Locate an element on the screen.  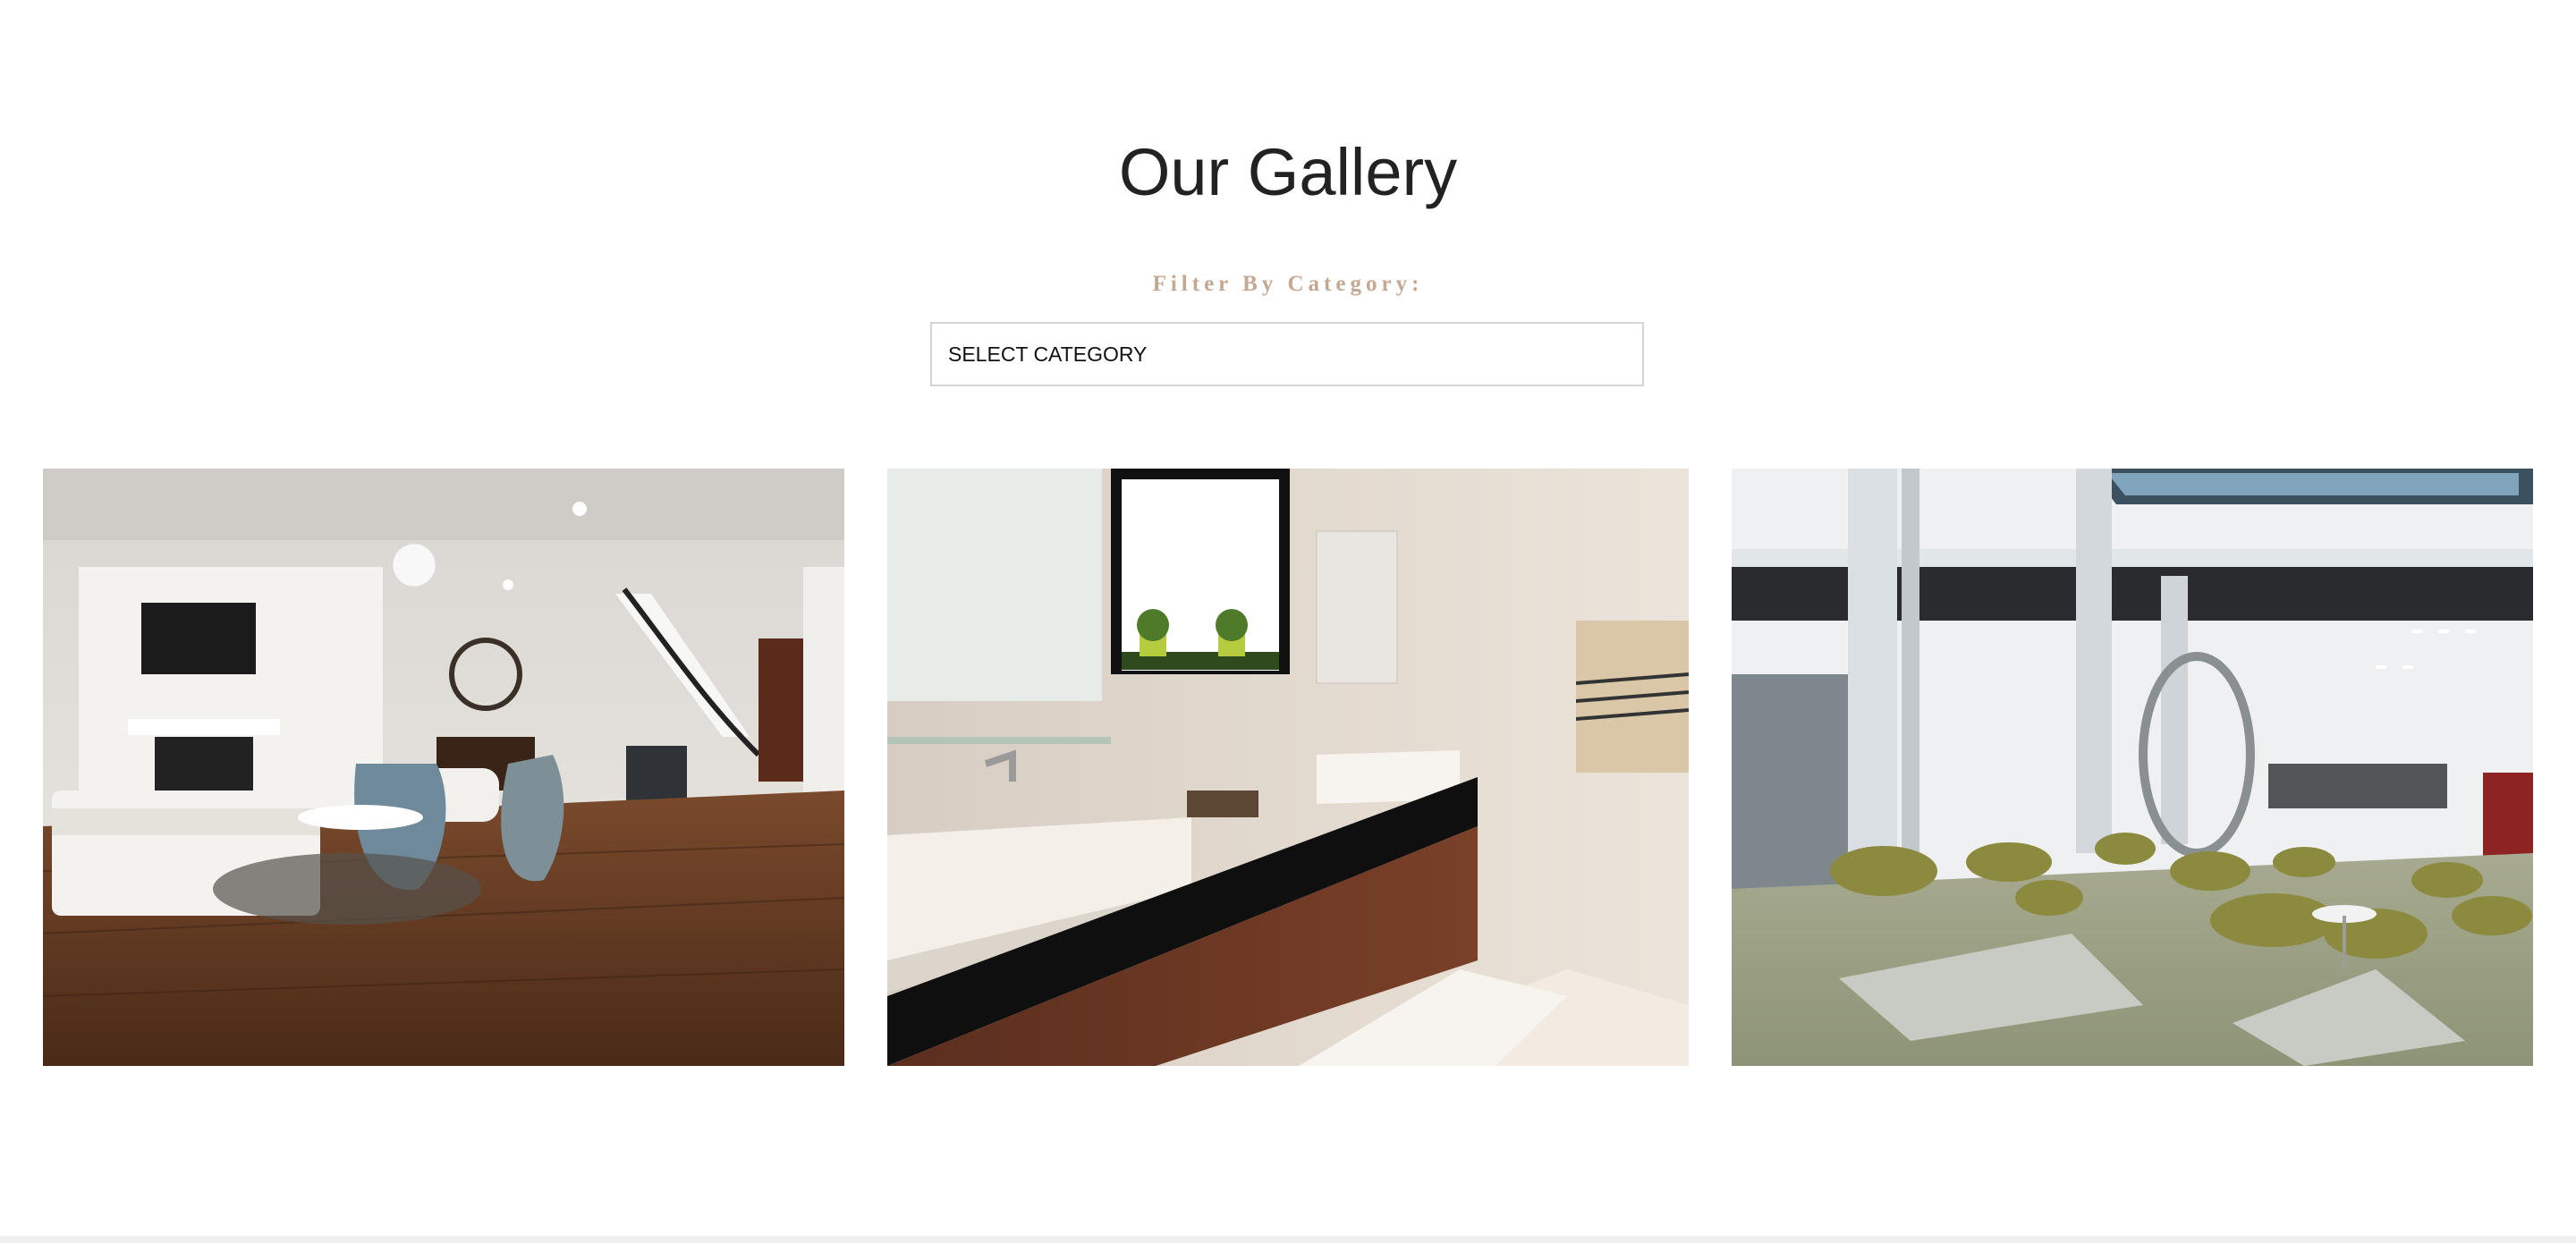
page-title: Our Gallery is located at coordinates (1288, 172).